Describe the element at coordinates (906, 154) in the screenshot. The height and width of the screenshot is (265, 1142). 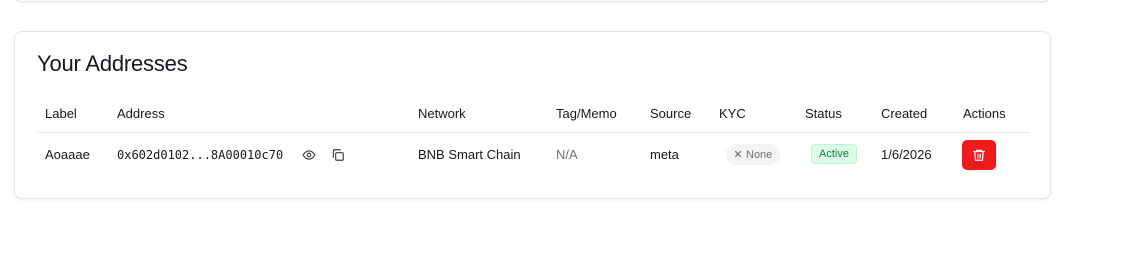
I see `row-created: 1/6/2026` at that location.